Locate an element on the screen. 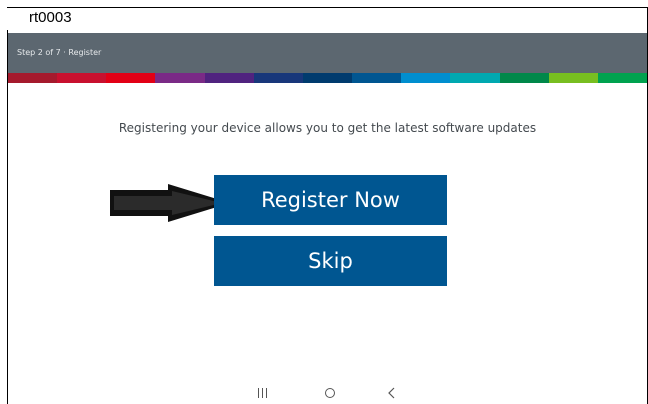  step-indicator: Step 2 of 7 · Register is located at coordinates (59, 52).